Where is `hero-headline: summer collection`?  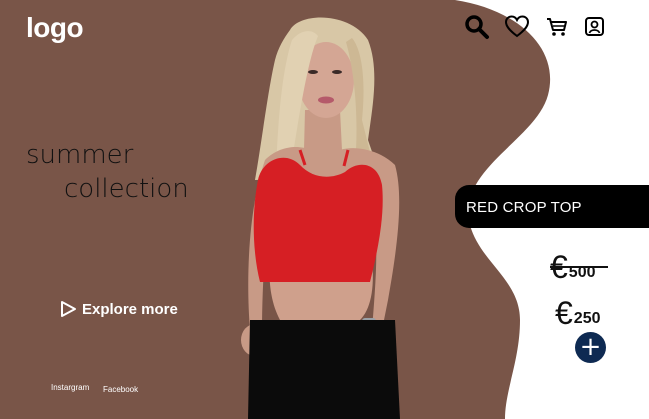
hero-headline: summer collection is located at coordinates (107, 172).